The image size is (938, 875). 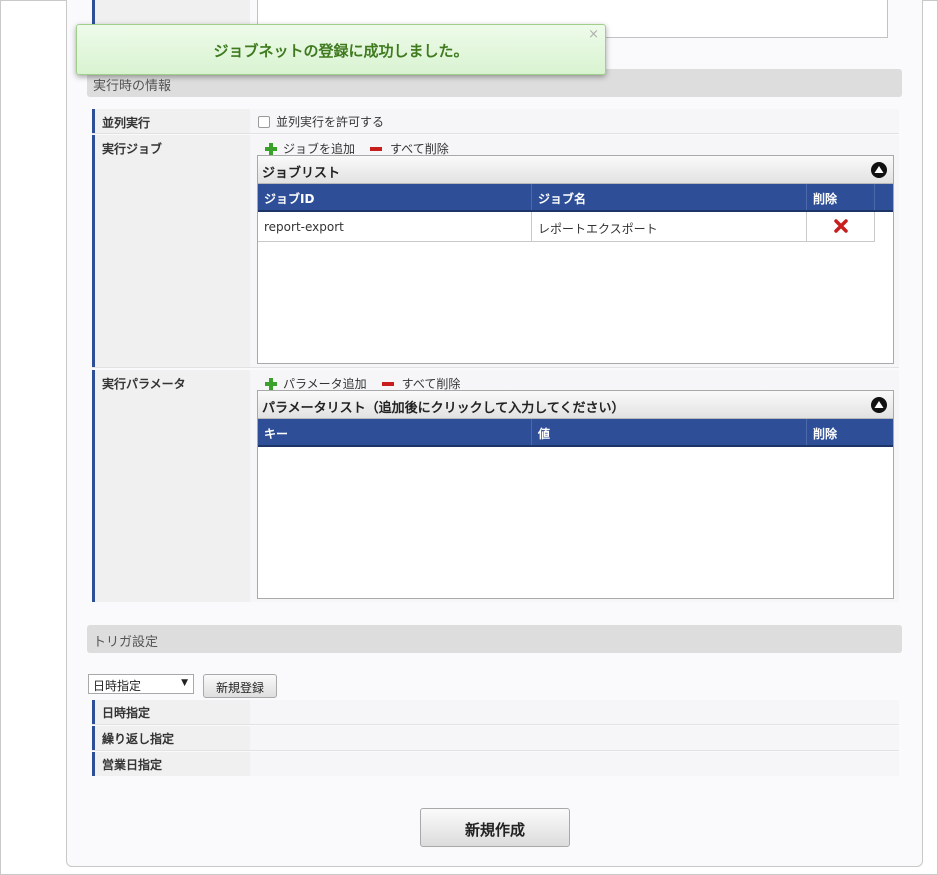 I want to click on section-header-trigger: トリガ設定, so click(x=494, y=639).